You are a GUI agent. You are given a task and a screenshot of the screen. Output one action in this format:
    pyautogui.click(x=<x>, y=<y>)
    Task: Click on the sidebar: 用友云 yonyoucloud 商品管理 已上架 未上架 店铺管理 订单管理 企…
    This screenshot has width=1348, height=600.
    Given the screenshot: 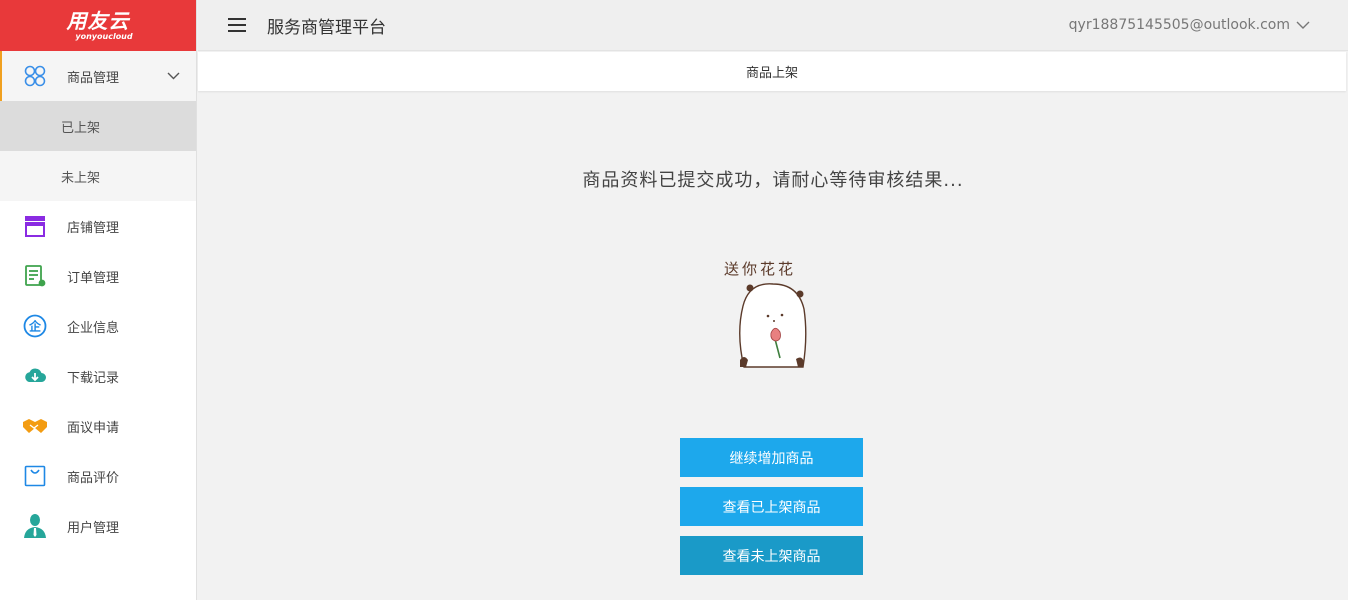 What is the action you would take?
    pyautogui.click(x=98, y=300)
    